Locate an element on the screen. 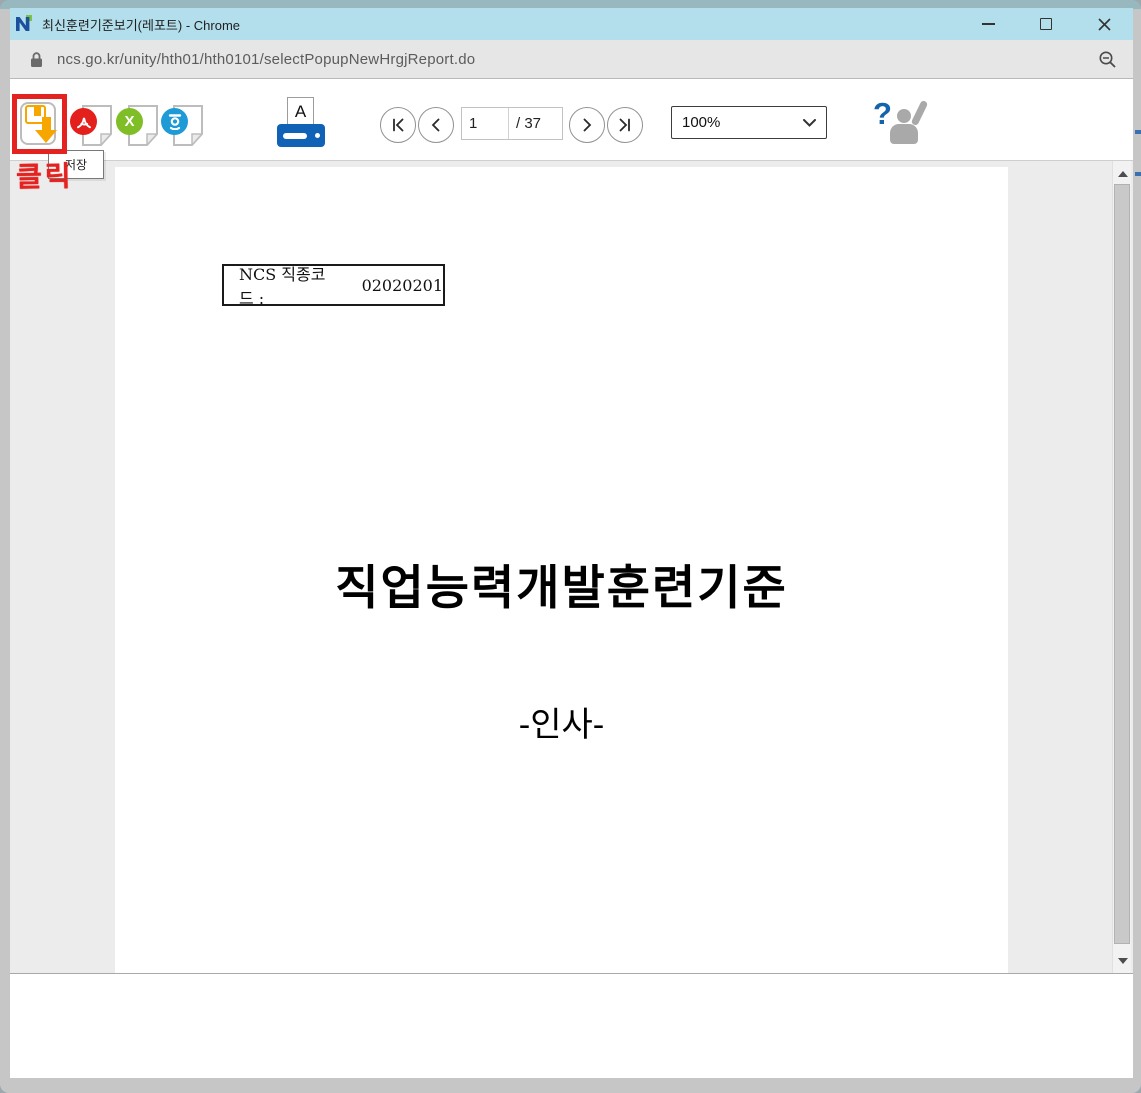  help-person-icon is located at coordinates (919, 113).